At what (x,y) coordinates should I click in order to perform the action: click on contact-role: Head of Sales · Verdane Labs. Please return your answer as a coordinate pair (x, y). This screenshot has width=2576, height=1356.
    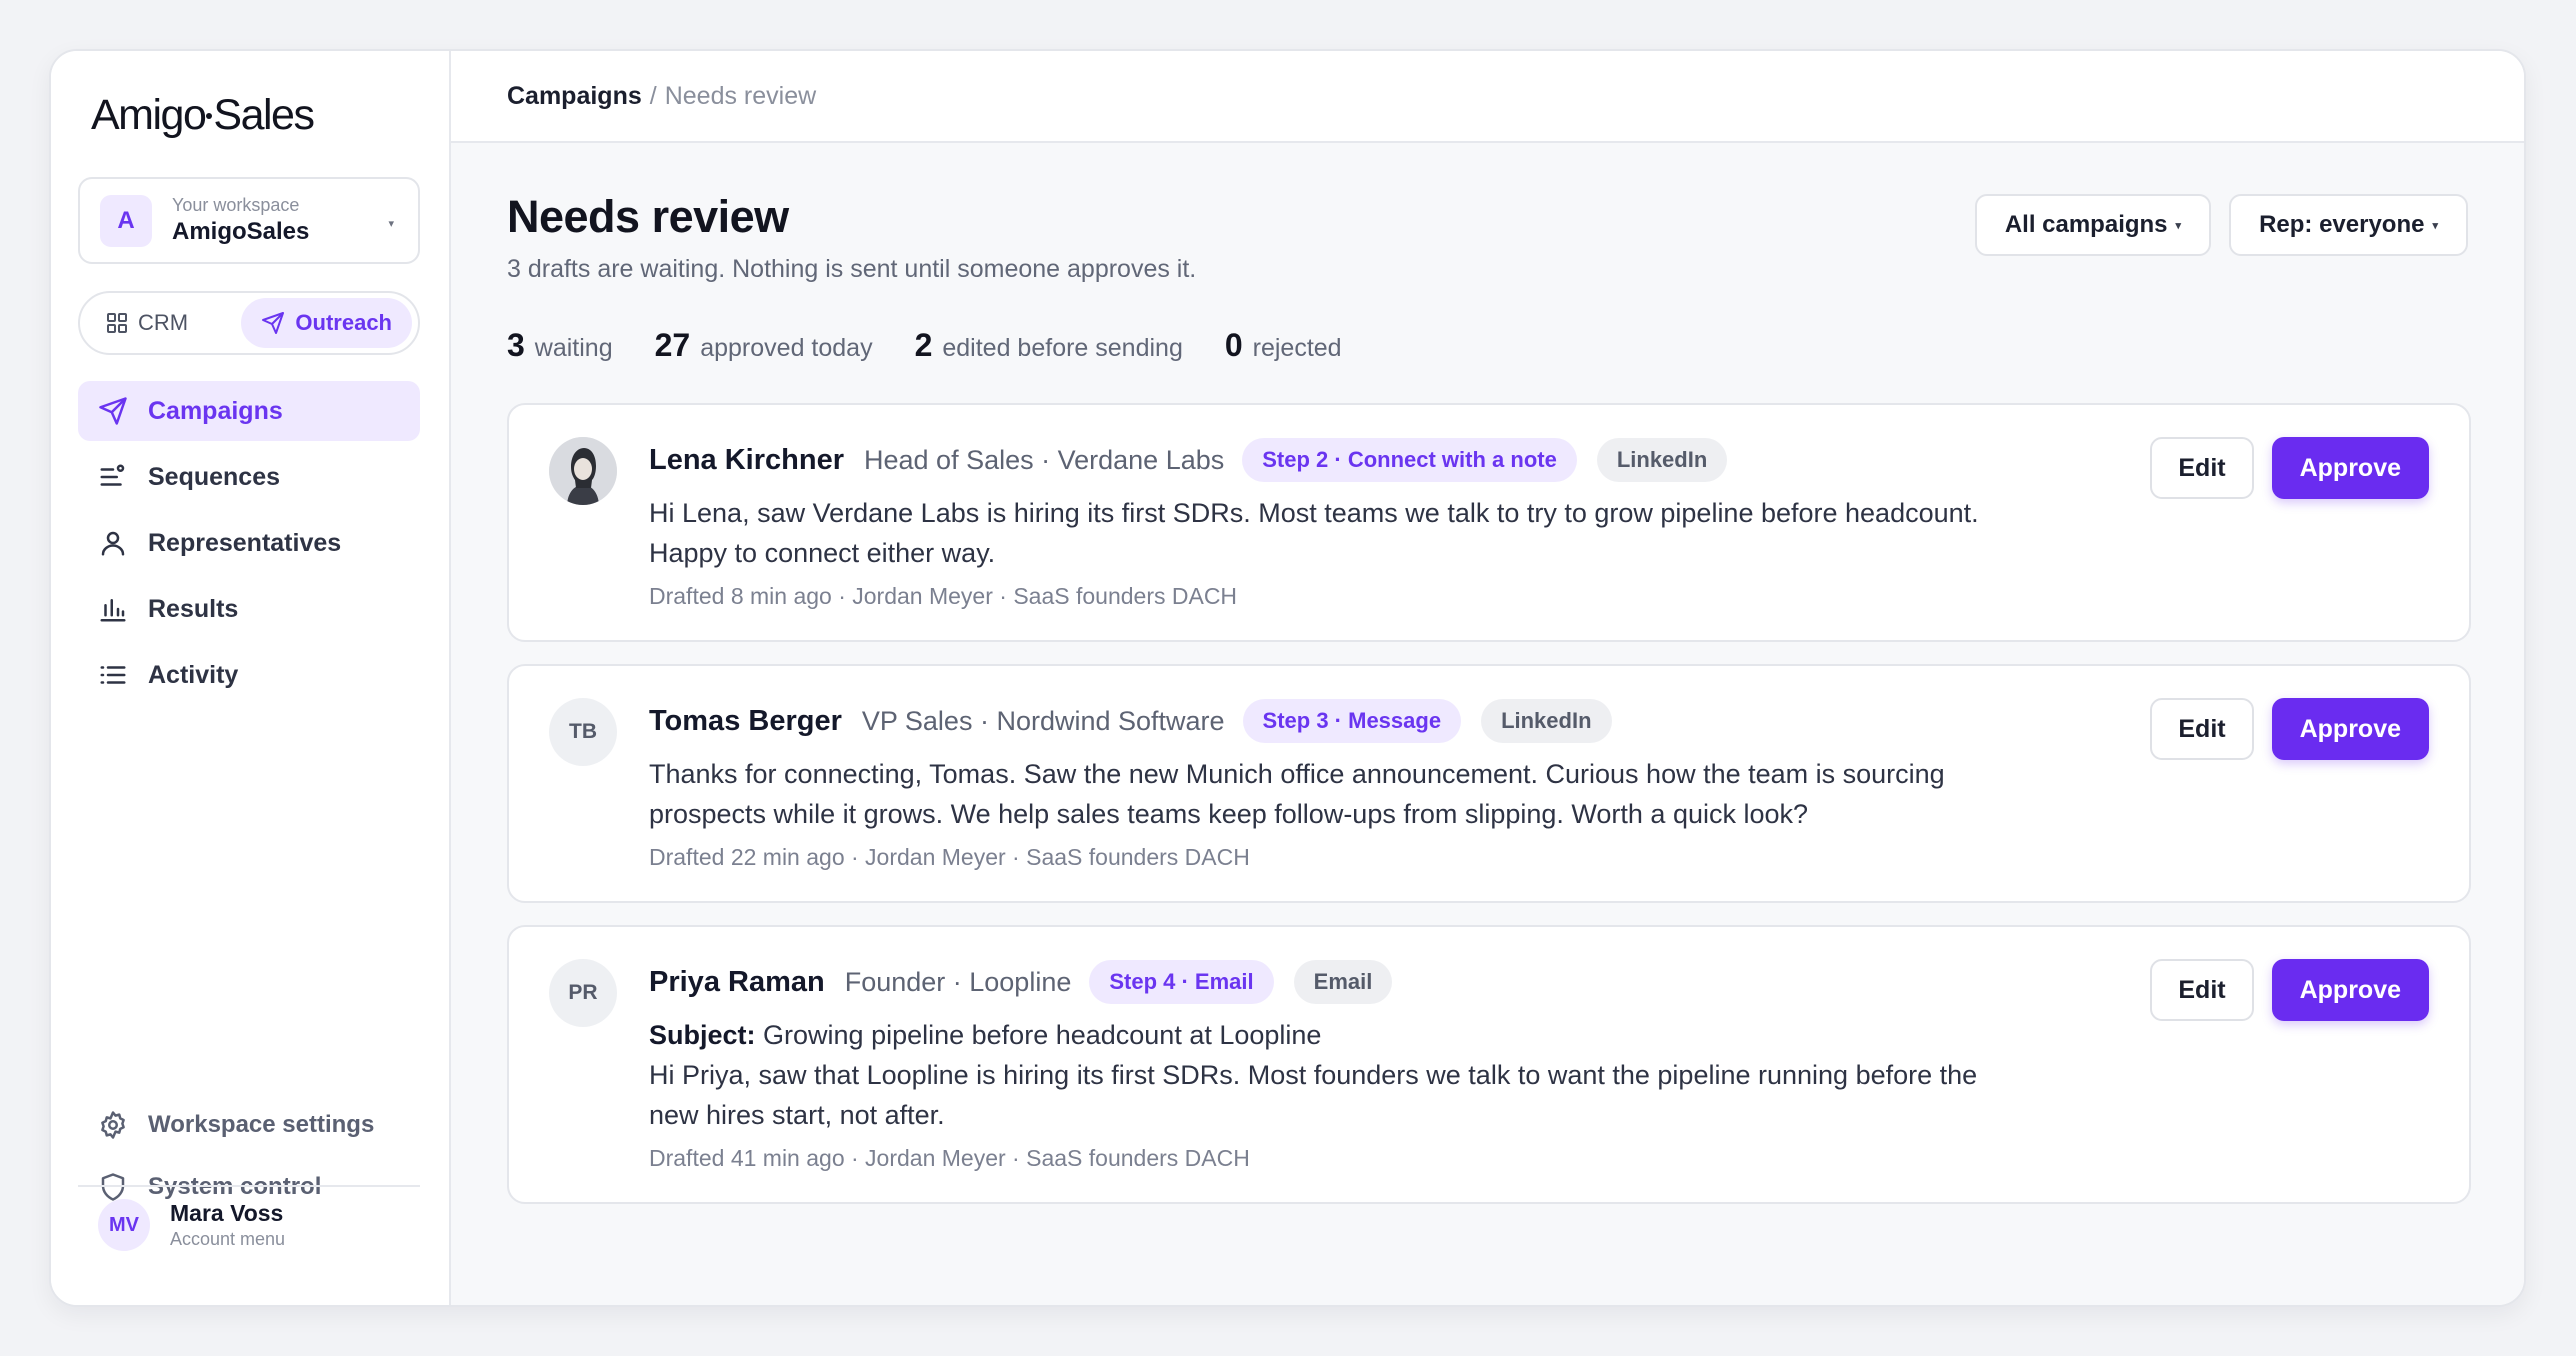
    Looking at the image, I should click on (1044, 459).